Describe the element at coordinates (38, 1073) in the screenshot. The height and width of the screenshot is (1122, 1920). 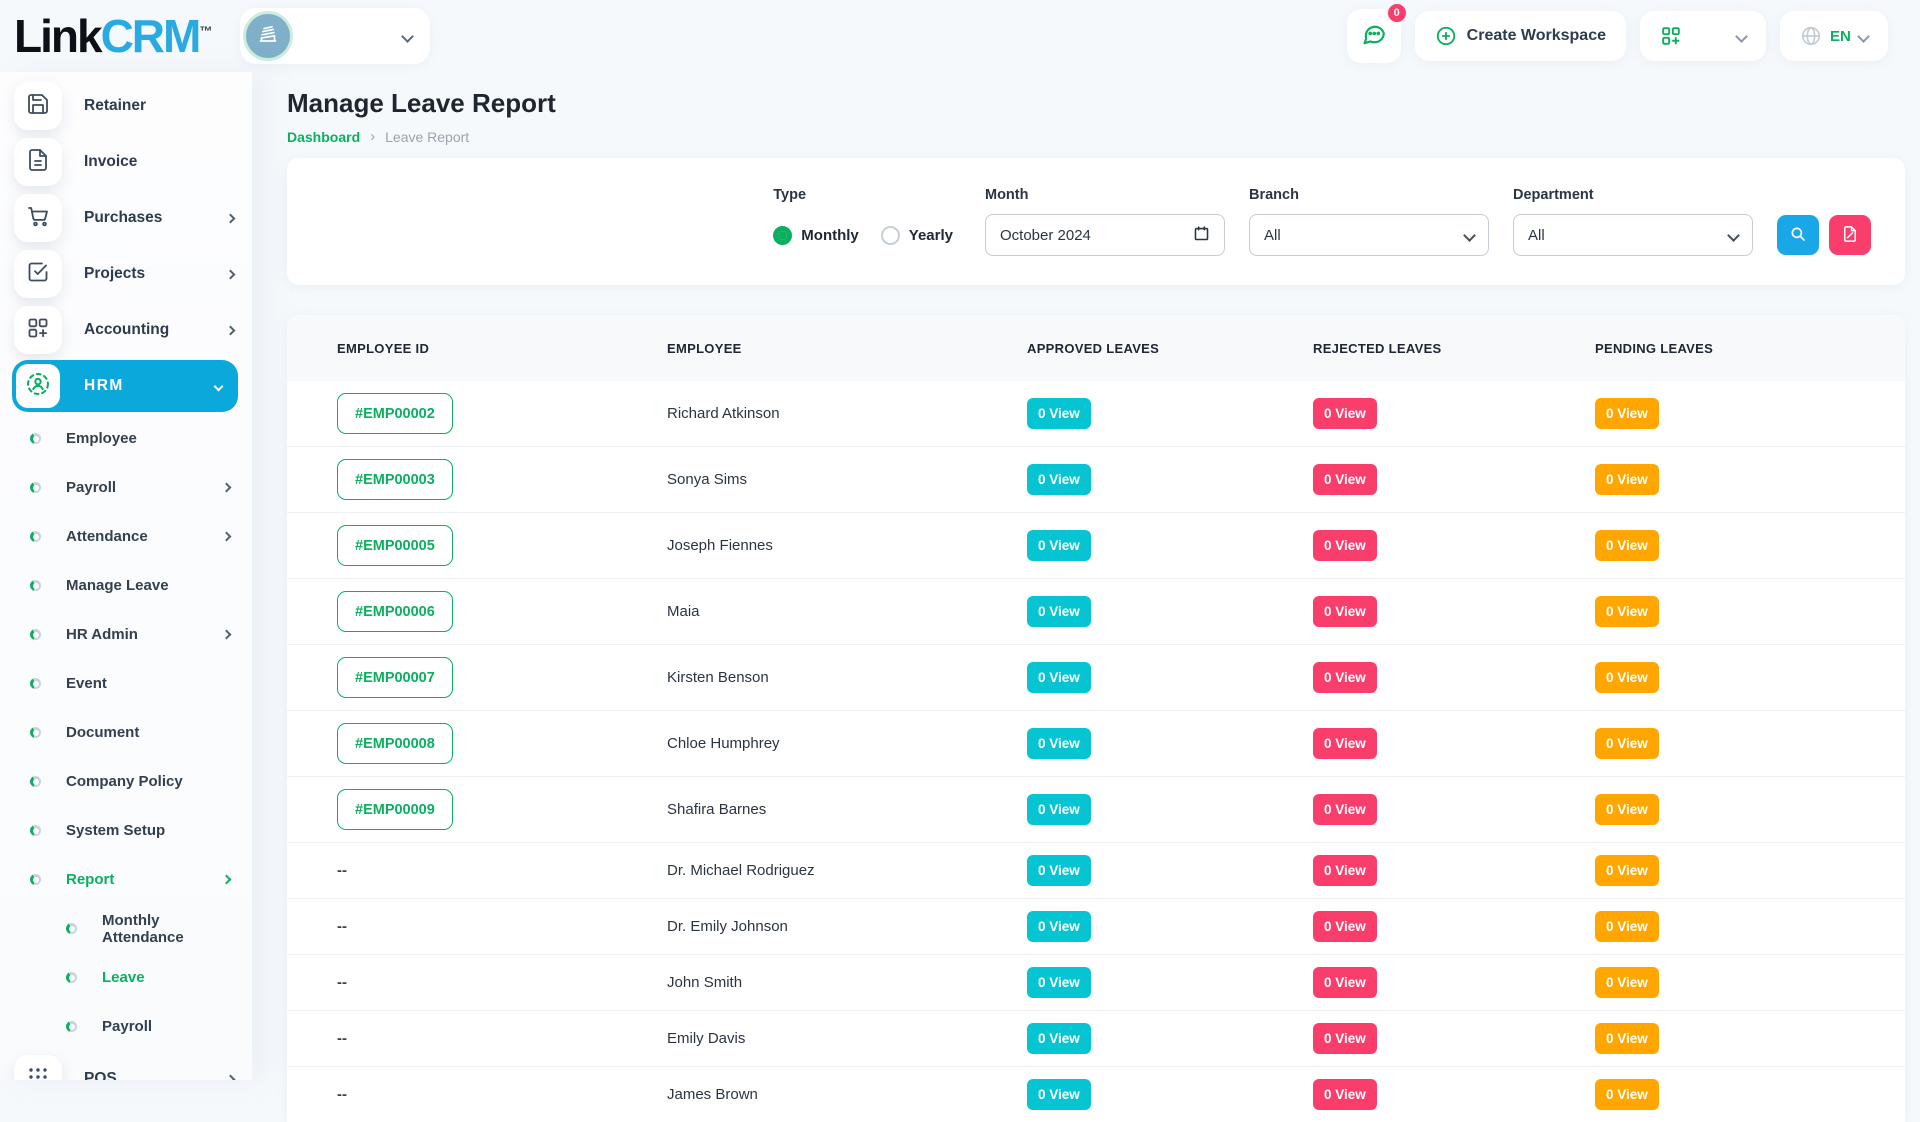
I see `grid-dots-icon` at that location.